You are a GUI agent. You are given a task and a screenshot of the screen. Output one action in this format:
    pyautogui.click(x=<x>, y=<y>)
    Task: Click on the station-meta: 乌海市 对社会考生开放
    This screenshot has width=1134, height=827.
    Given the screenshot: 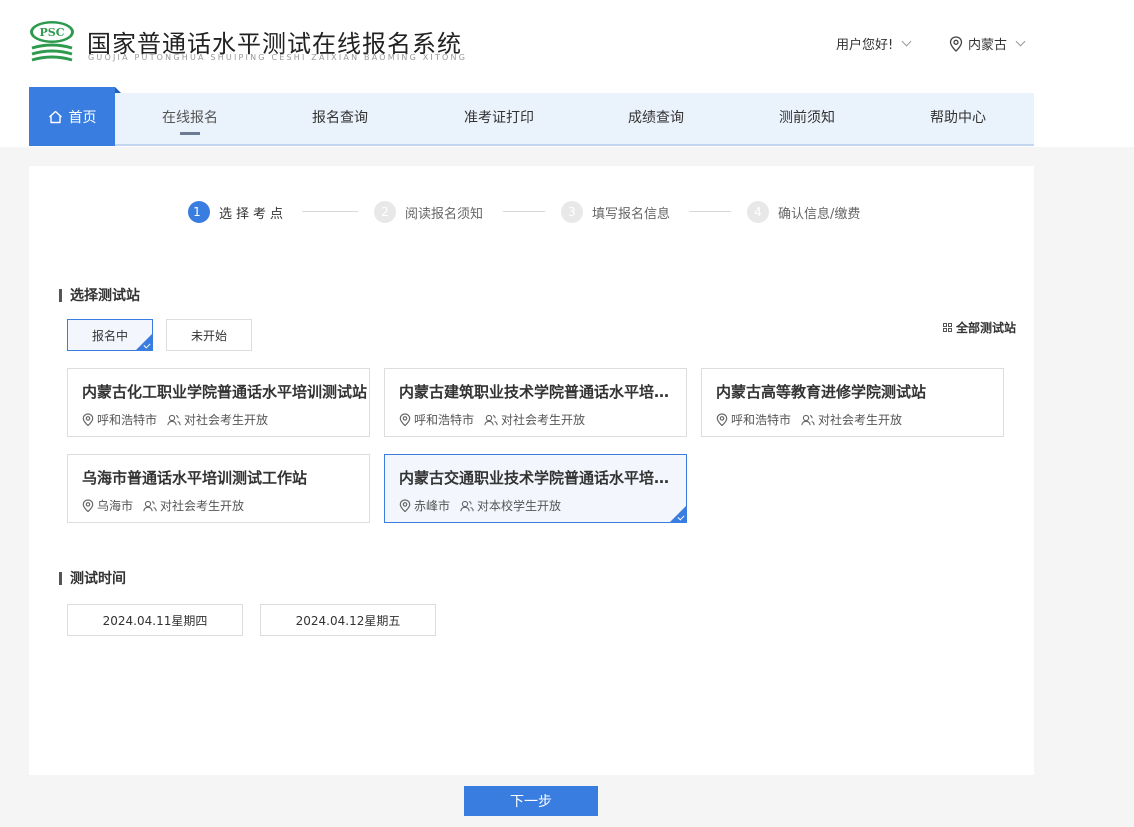 What is the action you would take?
    pyautogui.click(x=163, y=505)
    